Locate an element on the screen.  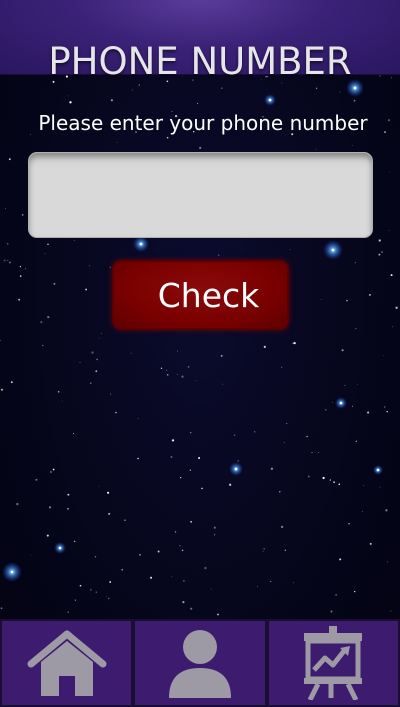
phone-number-input is located at coordinates (200, 195).